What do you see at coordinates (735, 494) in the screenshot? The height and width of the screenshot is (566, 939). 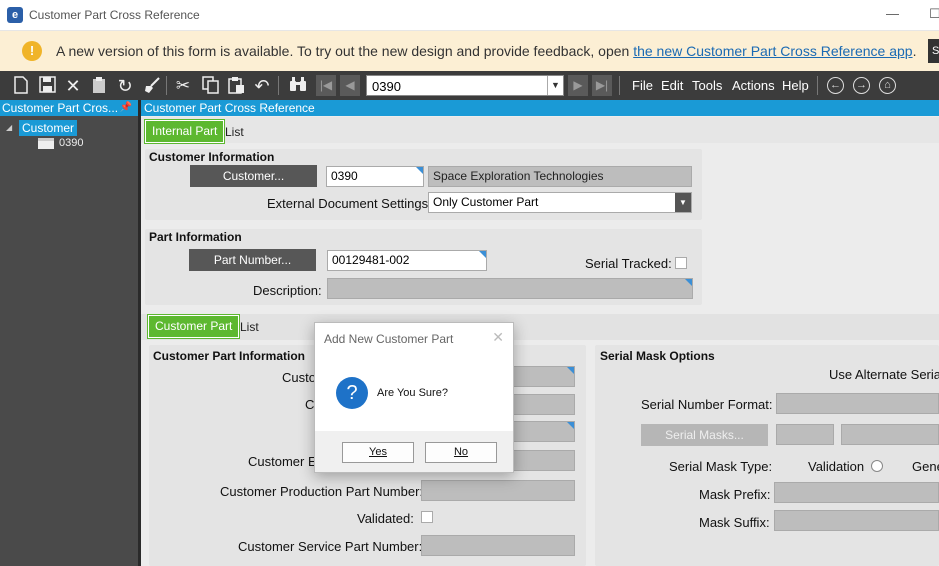 I see `mask-prefix-label: Mask Prefix:` at bounding box center [735, 494].